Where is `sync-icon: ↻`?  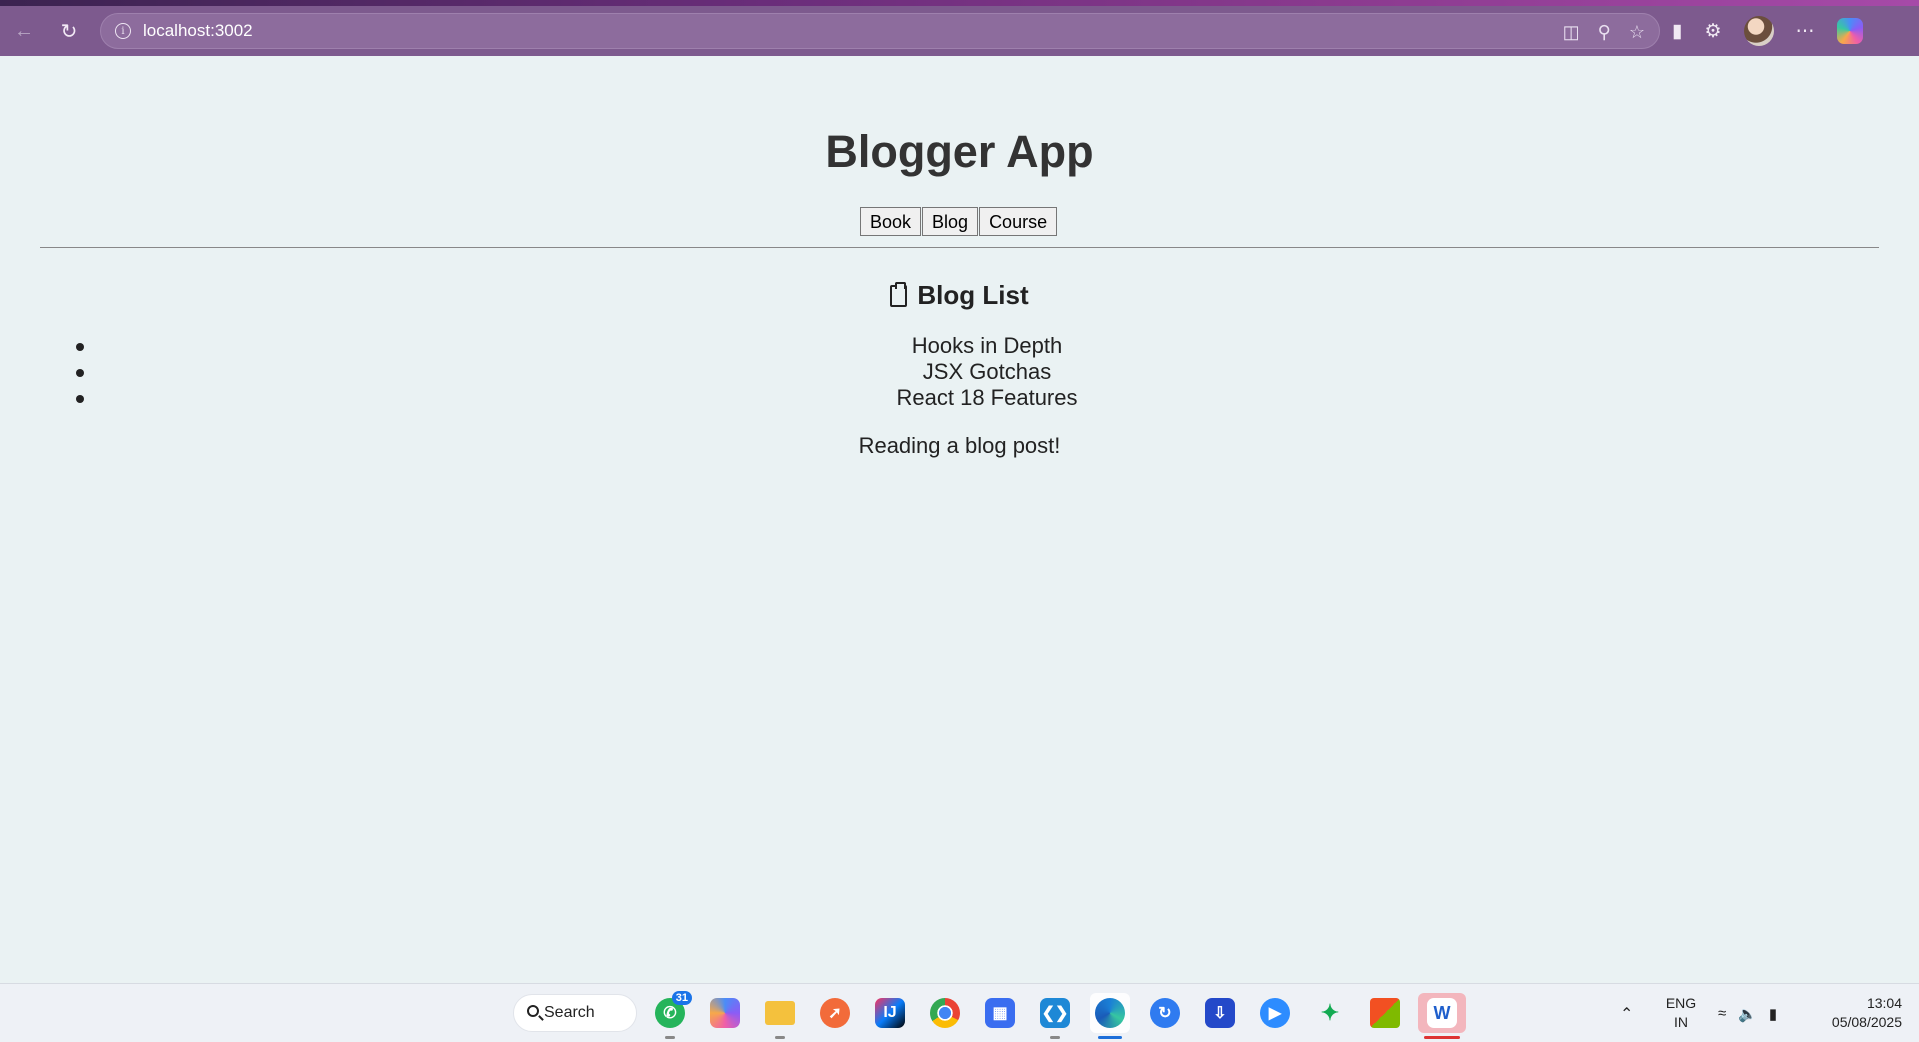
sync-icon: ↻ is located at coordinates (1165, 1013).